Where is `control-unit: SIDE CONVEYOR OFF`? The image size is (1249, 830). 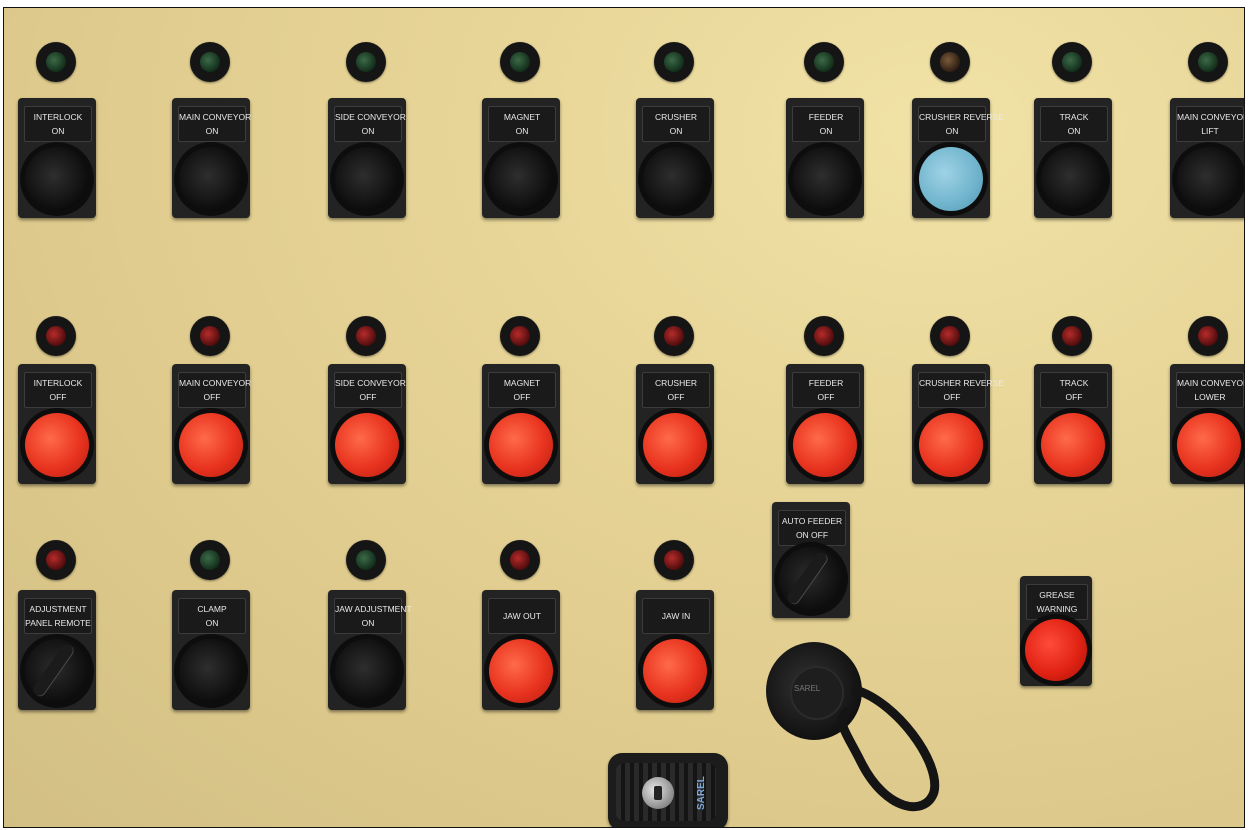
control-unit: SIDE CONVEYOR OFF is located at coordinates (367, 424).